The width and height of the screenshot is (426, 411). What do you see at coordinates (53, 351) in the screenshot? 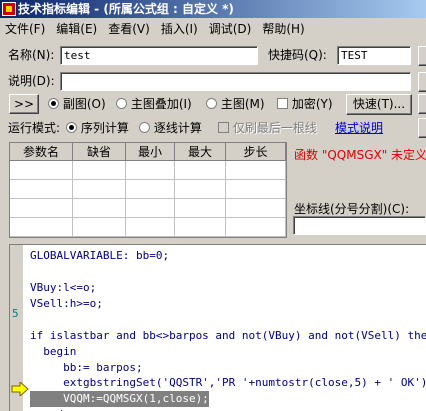
I see `code-line: begin` at bounding box center [53, 351].